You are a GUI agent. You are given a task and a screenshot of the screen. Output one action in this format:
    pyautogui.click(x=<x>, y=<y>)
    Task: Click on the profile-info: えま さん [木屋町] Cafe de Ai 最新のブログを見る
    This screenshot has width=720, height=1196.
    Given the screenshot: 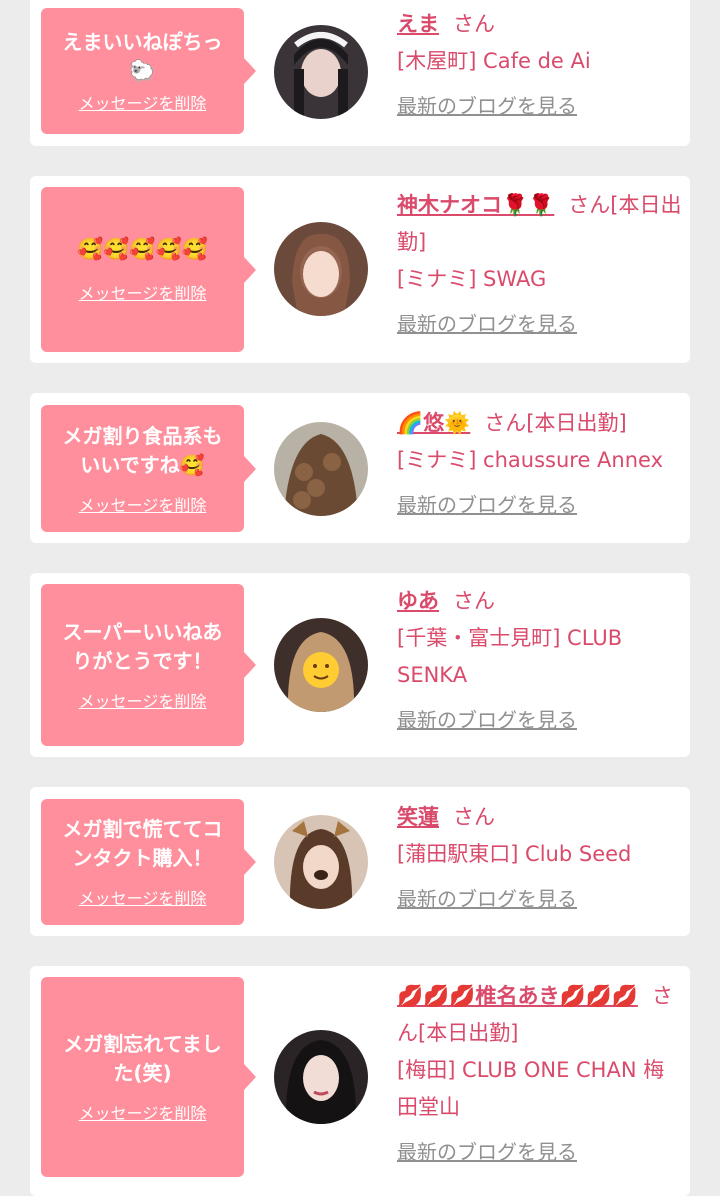 What is the action you would take?
    pyautogui.click(x=539, y=65)
    